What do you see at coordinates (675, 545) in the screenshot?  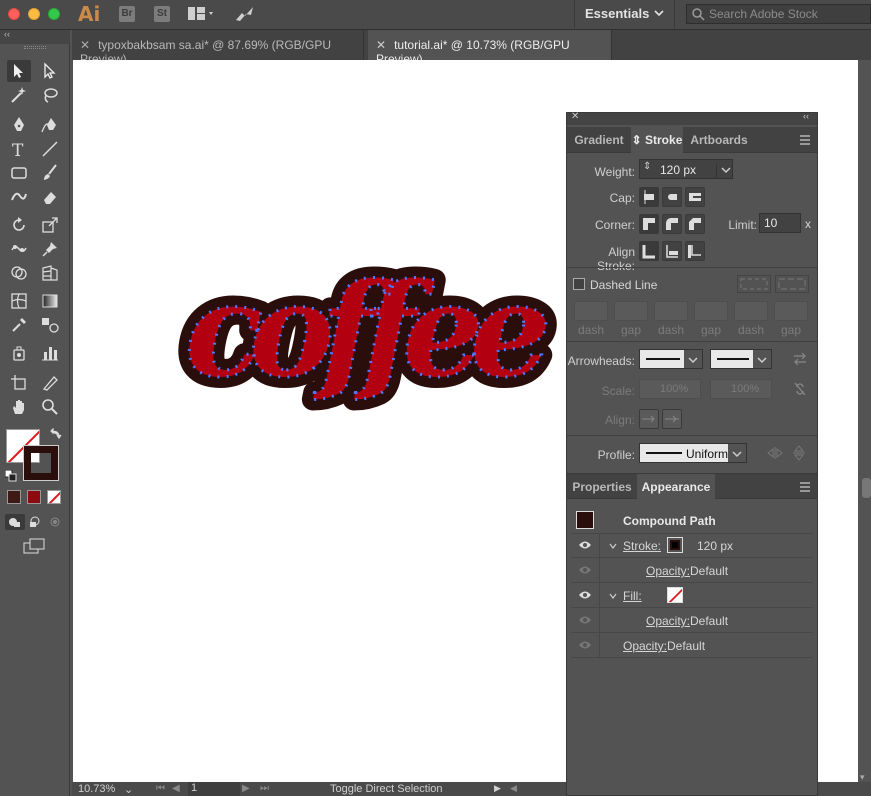 I see `stroke-color-swatch` at bounding box center [675, 545].